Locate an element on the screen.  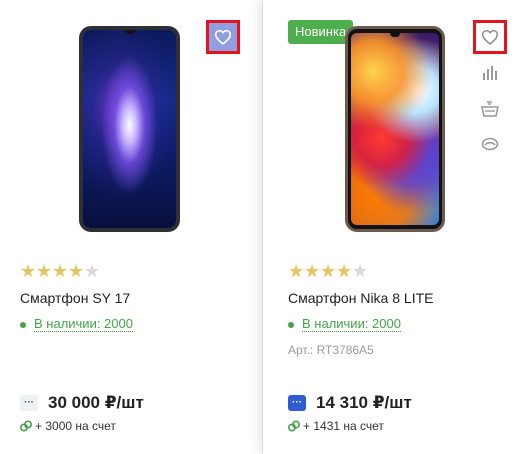
product-image-nika8 is located at coordinates (395, 129).